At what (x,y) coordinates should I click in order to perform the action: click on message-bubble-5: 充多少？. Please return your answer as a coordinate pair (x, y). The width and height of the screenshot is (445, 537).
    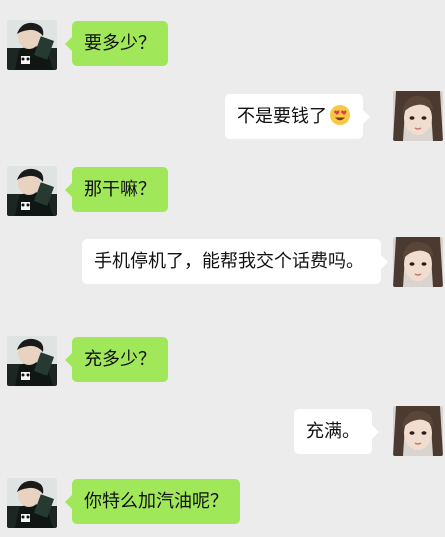
    Looking at the image, I should click on (116, 359).